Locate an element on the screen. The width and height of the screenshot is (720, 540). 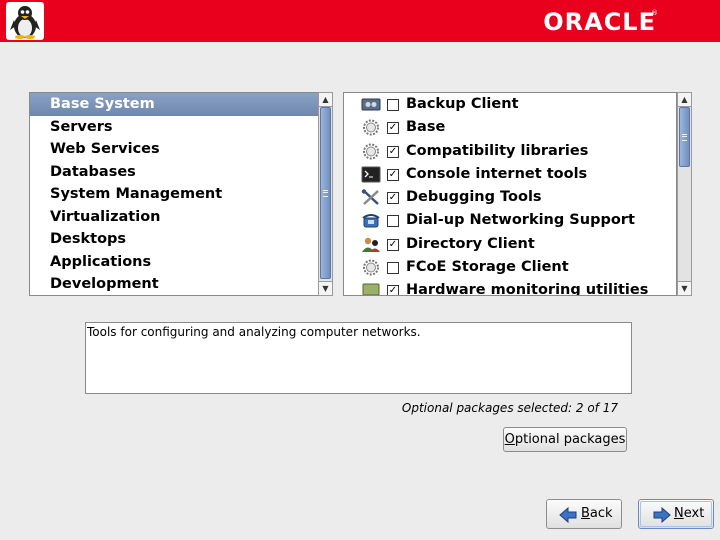
group-item-directory-client: ✓ Directory Client is located at coordinates (510, 244).